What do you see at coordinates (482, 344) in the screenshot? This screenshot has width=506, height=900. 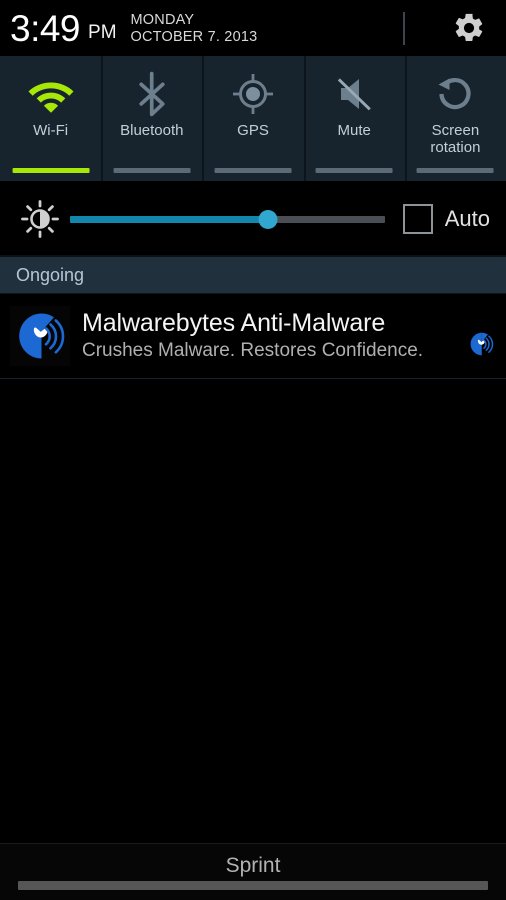 I see `malwarebytes-badge-icon` at bounding box center [482, 344].